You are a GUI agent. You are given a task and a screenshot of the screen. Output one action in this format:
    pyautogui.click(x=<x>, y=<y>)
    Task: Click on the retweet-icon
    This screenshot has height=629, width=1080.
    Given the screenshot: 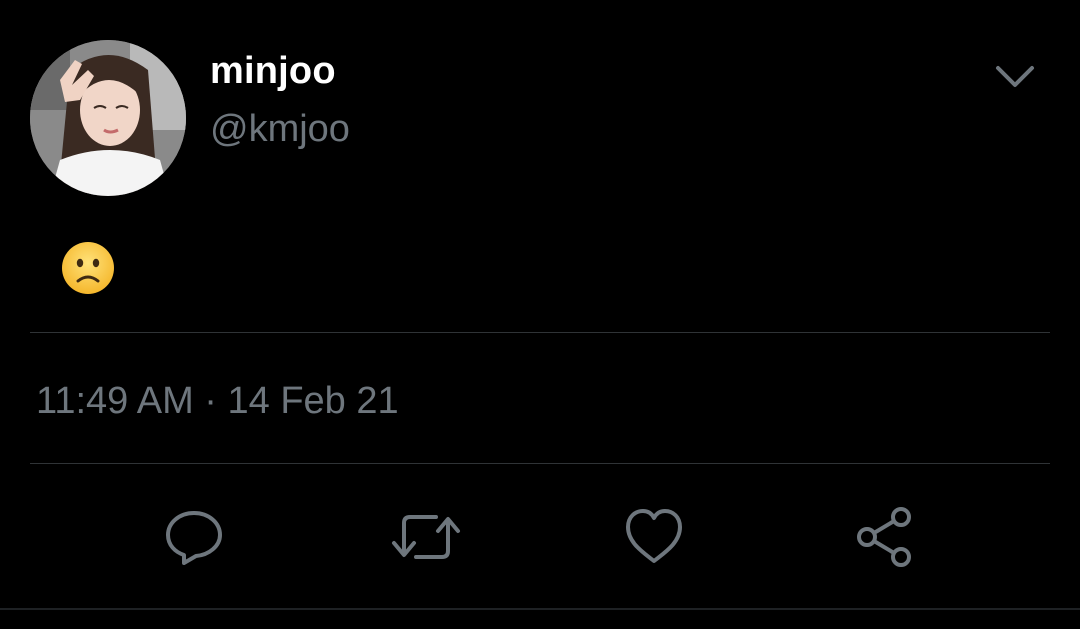 What is the action you would take?
    pyautogui.click(x=426, y=537)
    